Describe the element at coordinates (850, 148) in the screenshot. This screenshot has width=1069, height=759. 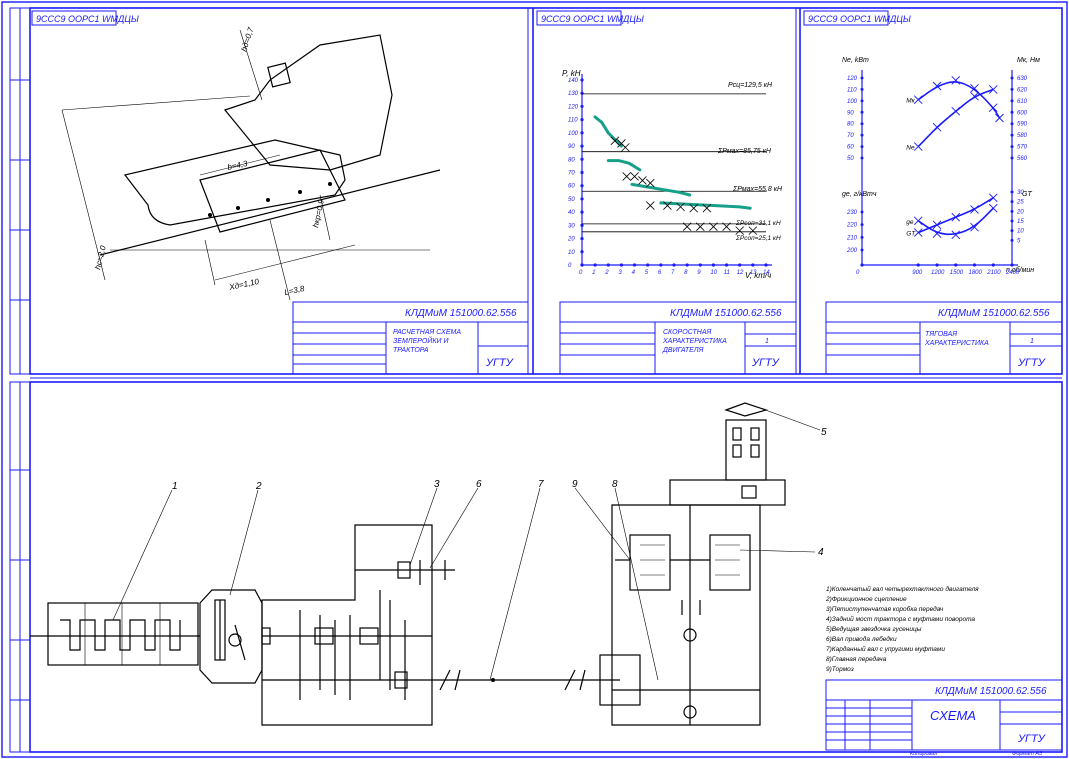
I see `chart2-left-top-tick-label: 60` at that location.